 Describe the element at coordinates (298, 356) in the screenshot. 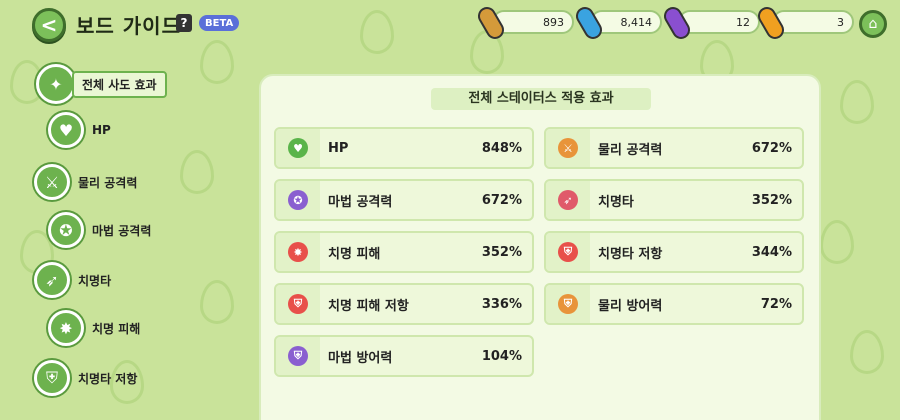

I see `magic-defense-icon: ⛨` at that location.